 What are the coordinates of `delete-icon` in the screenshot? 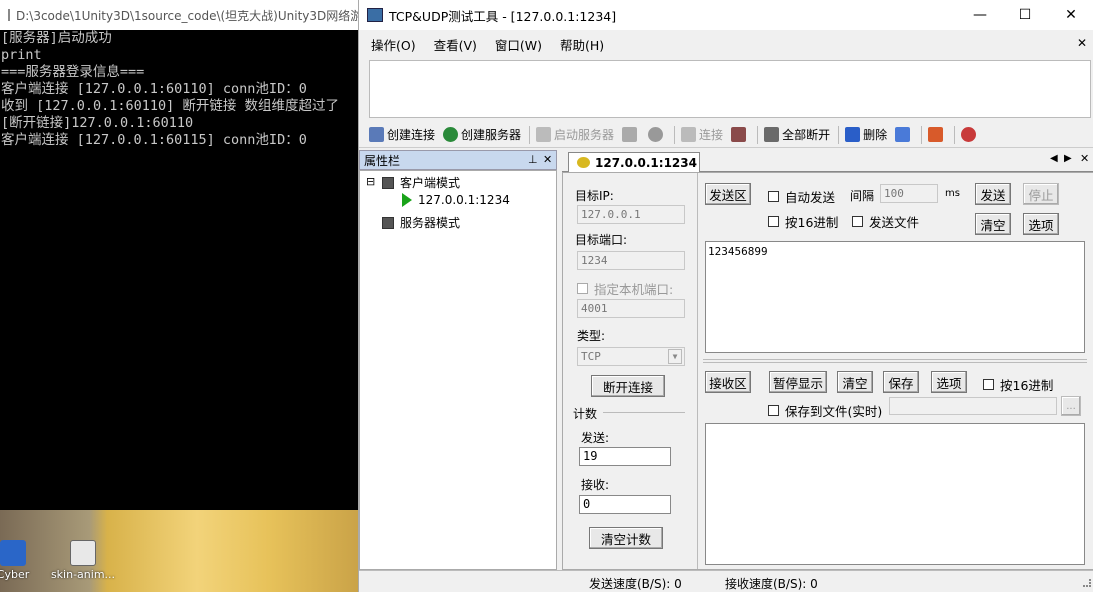 It's located at (853, 134).